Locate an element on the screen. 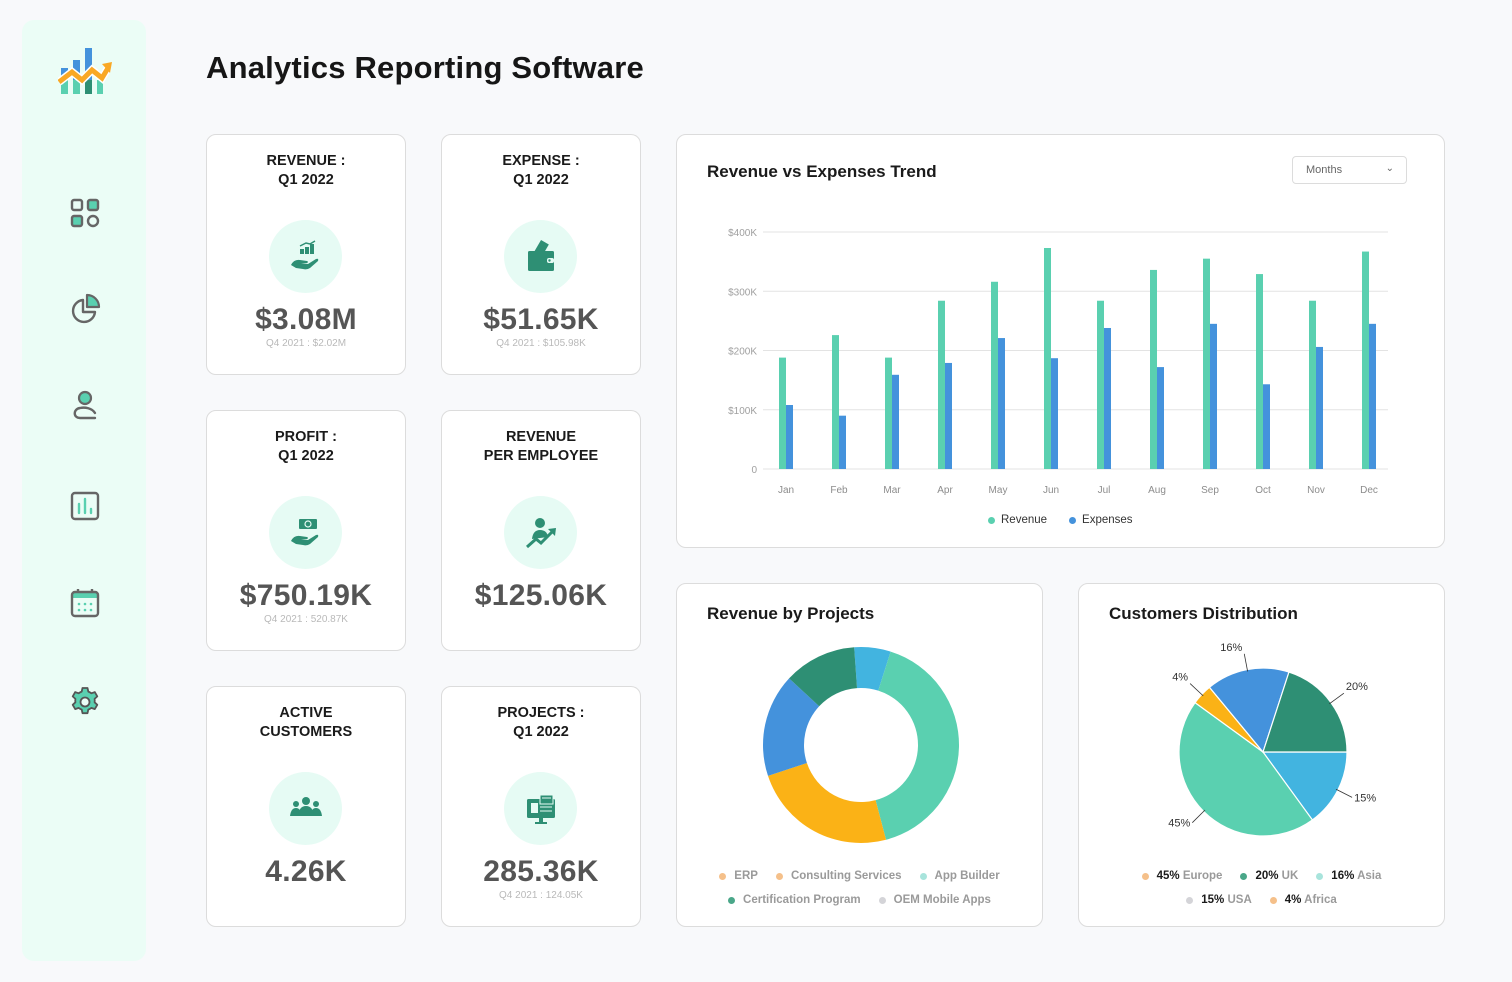 The image size is (1512, 982). pie-data-label: 16% is located at coordinates (1231, 648).